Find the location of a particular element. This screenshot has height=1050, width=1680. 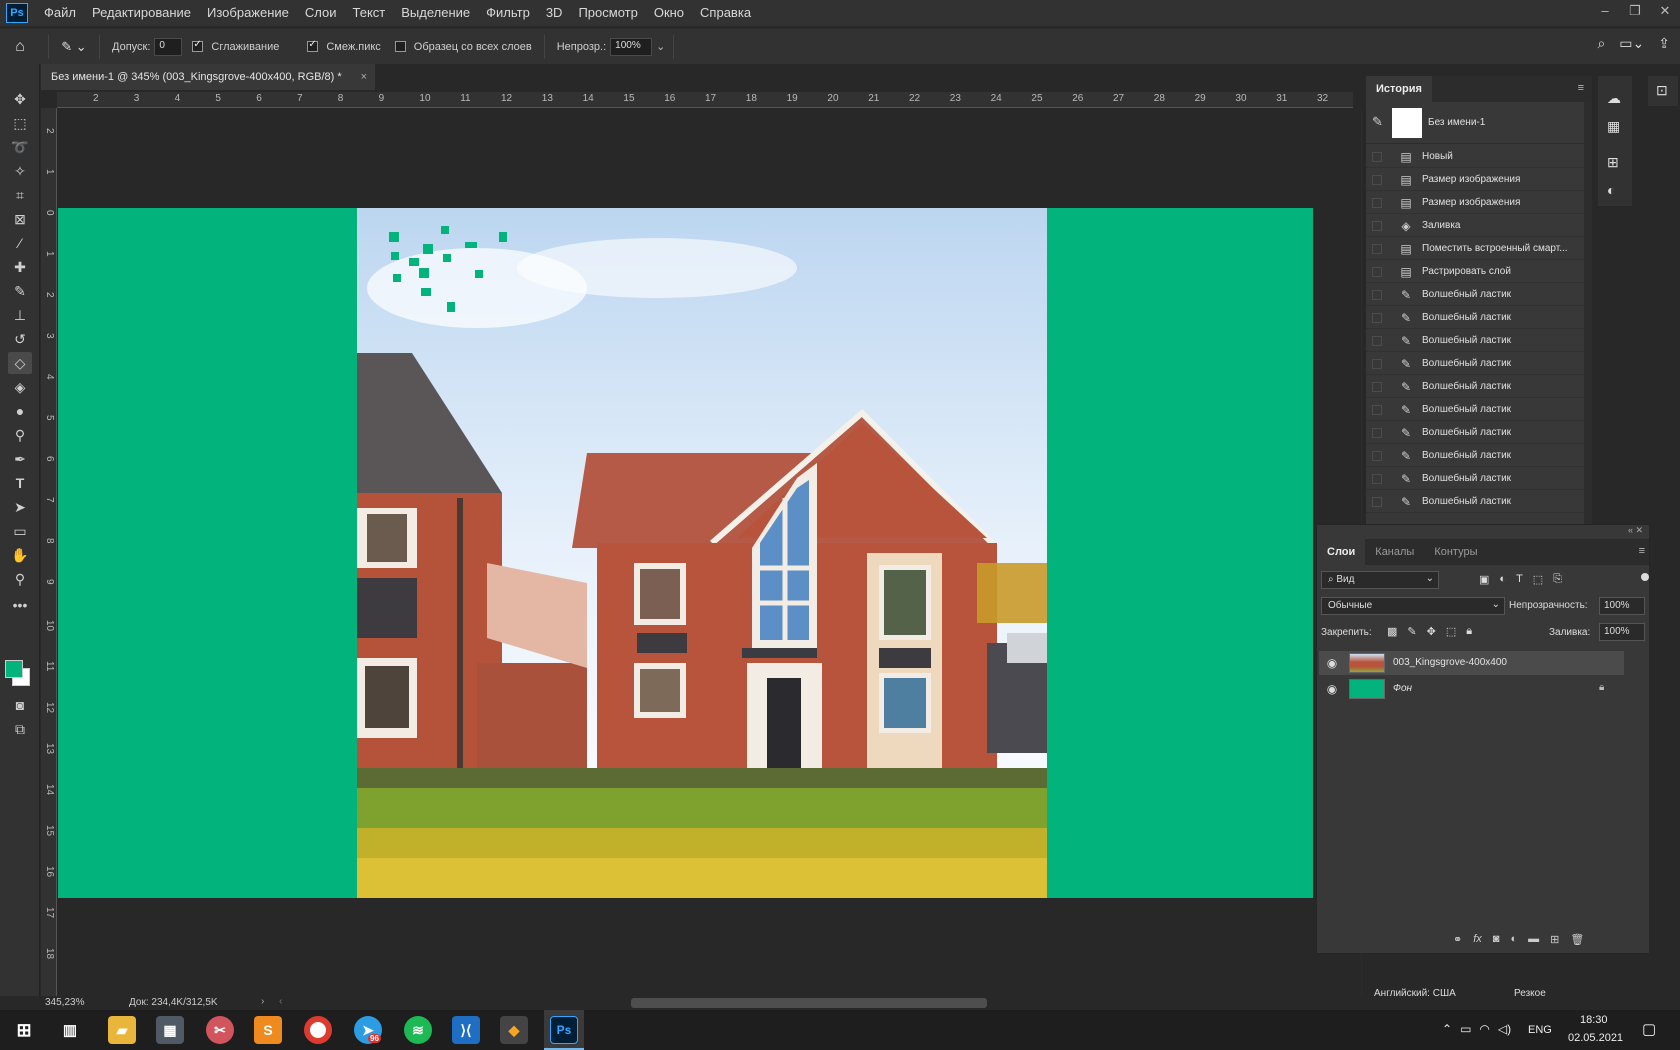

blend-mode-select: Обычные ⌄ is located at coordinates (1413, 606).